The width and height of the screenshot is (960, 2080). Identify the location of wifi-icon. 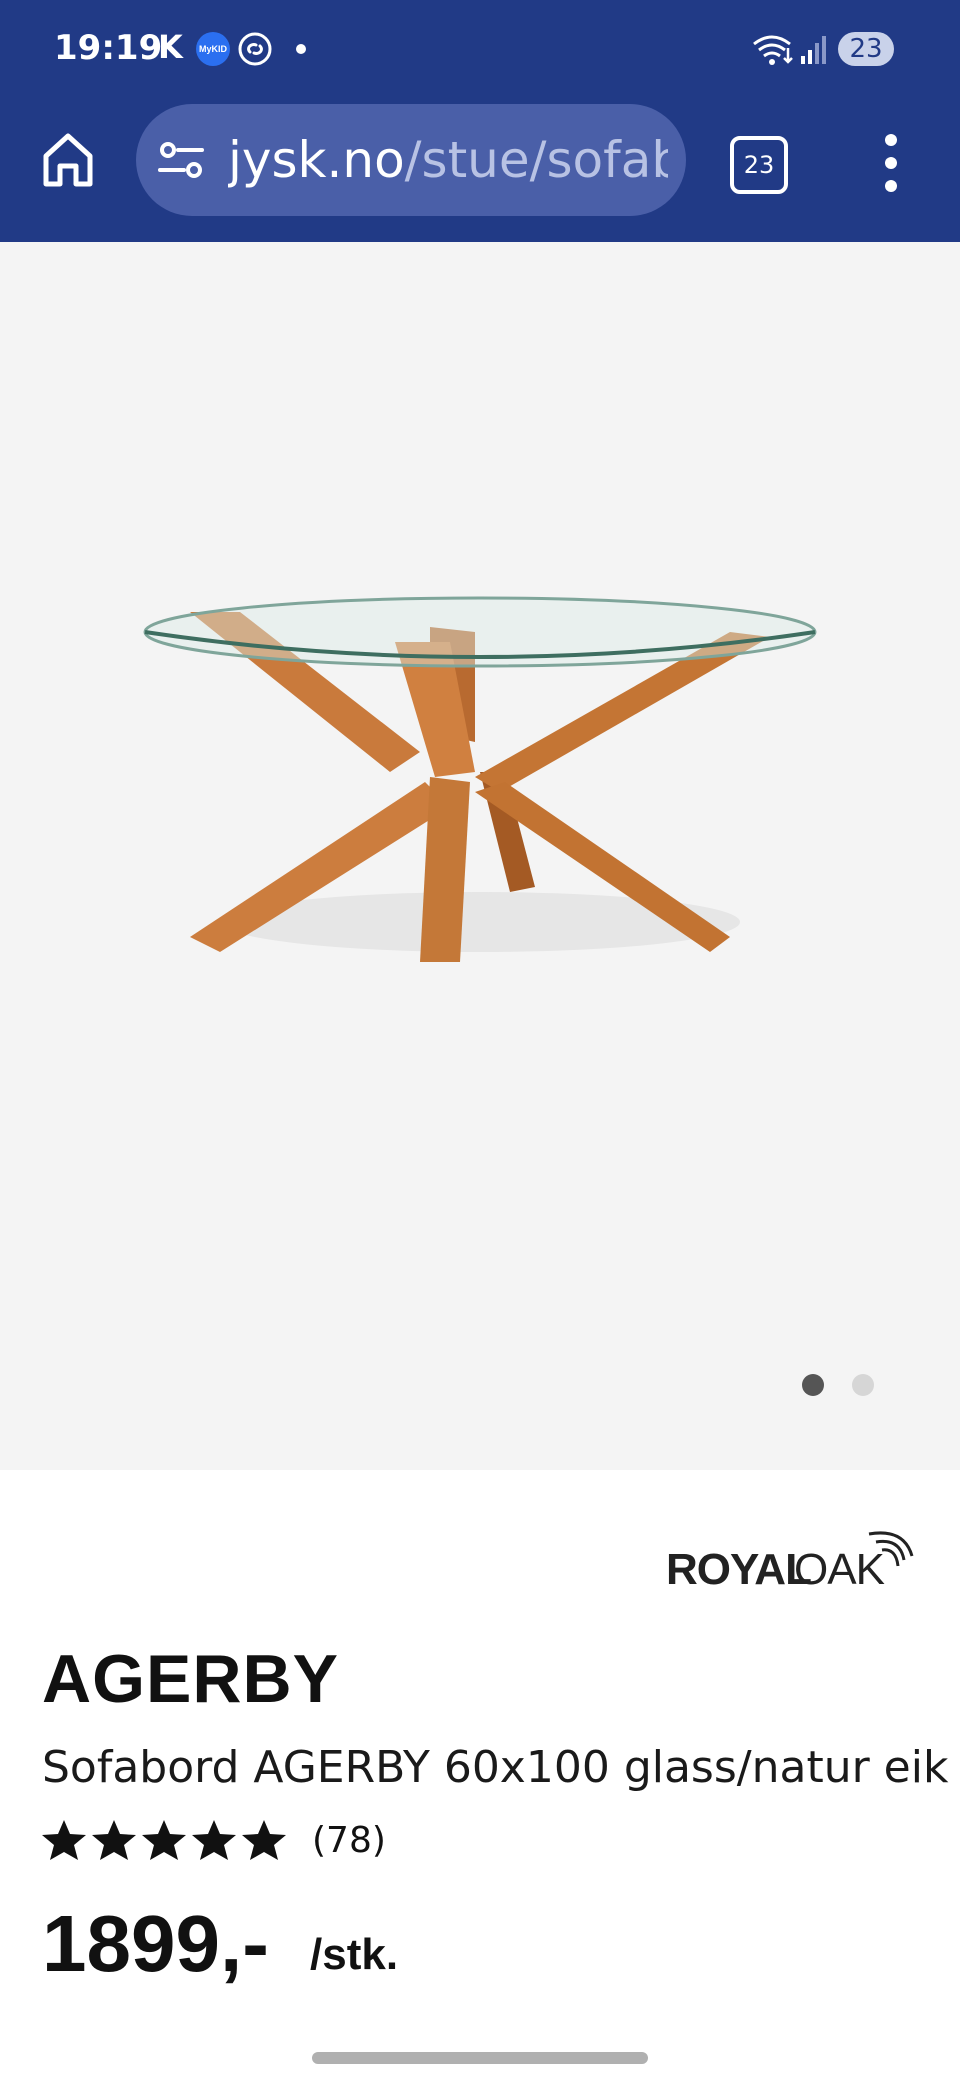
(773, 50).